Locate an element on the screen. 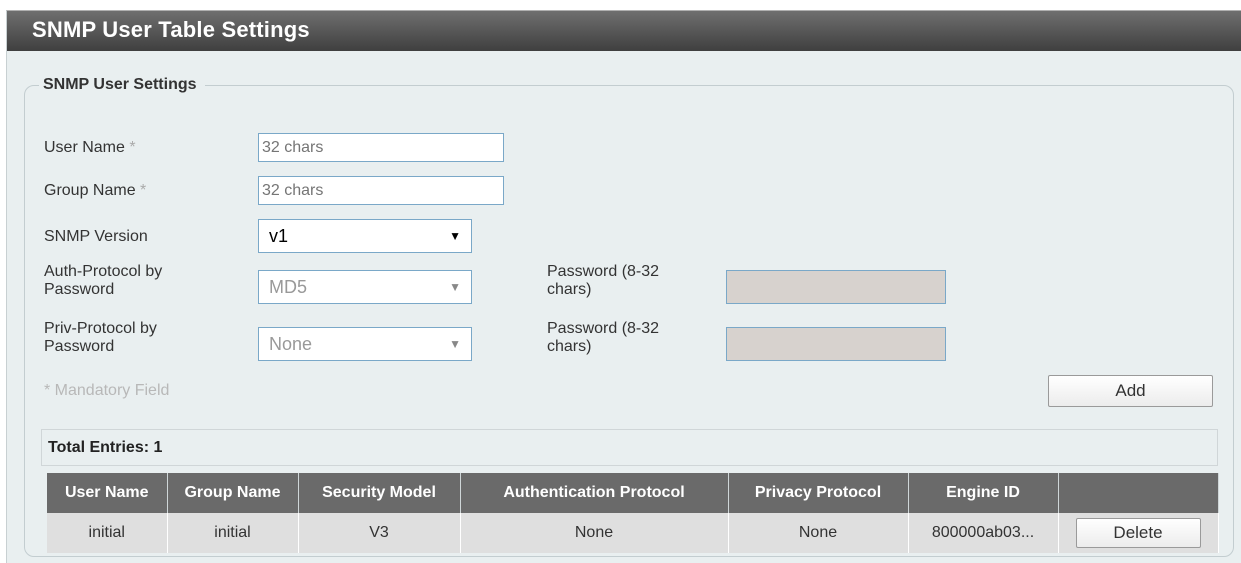 The width and height of the screenshot is (1241, 563). col-header-security-model: Security Model is located at coordinates (379, 493).